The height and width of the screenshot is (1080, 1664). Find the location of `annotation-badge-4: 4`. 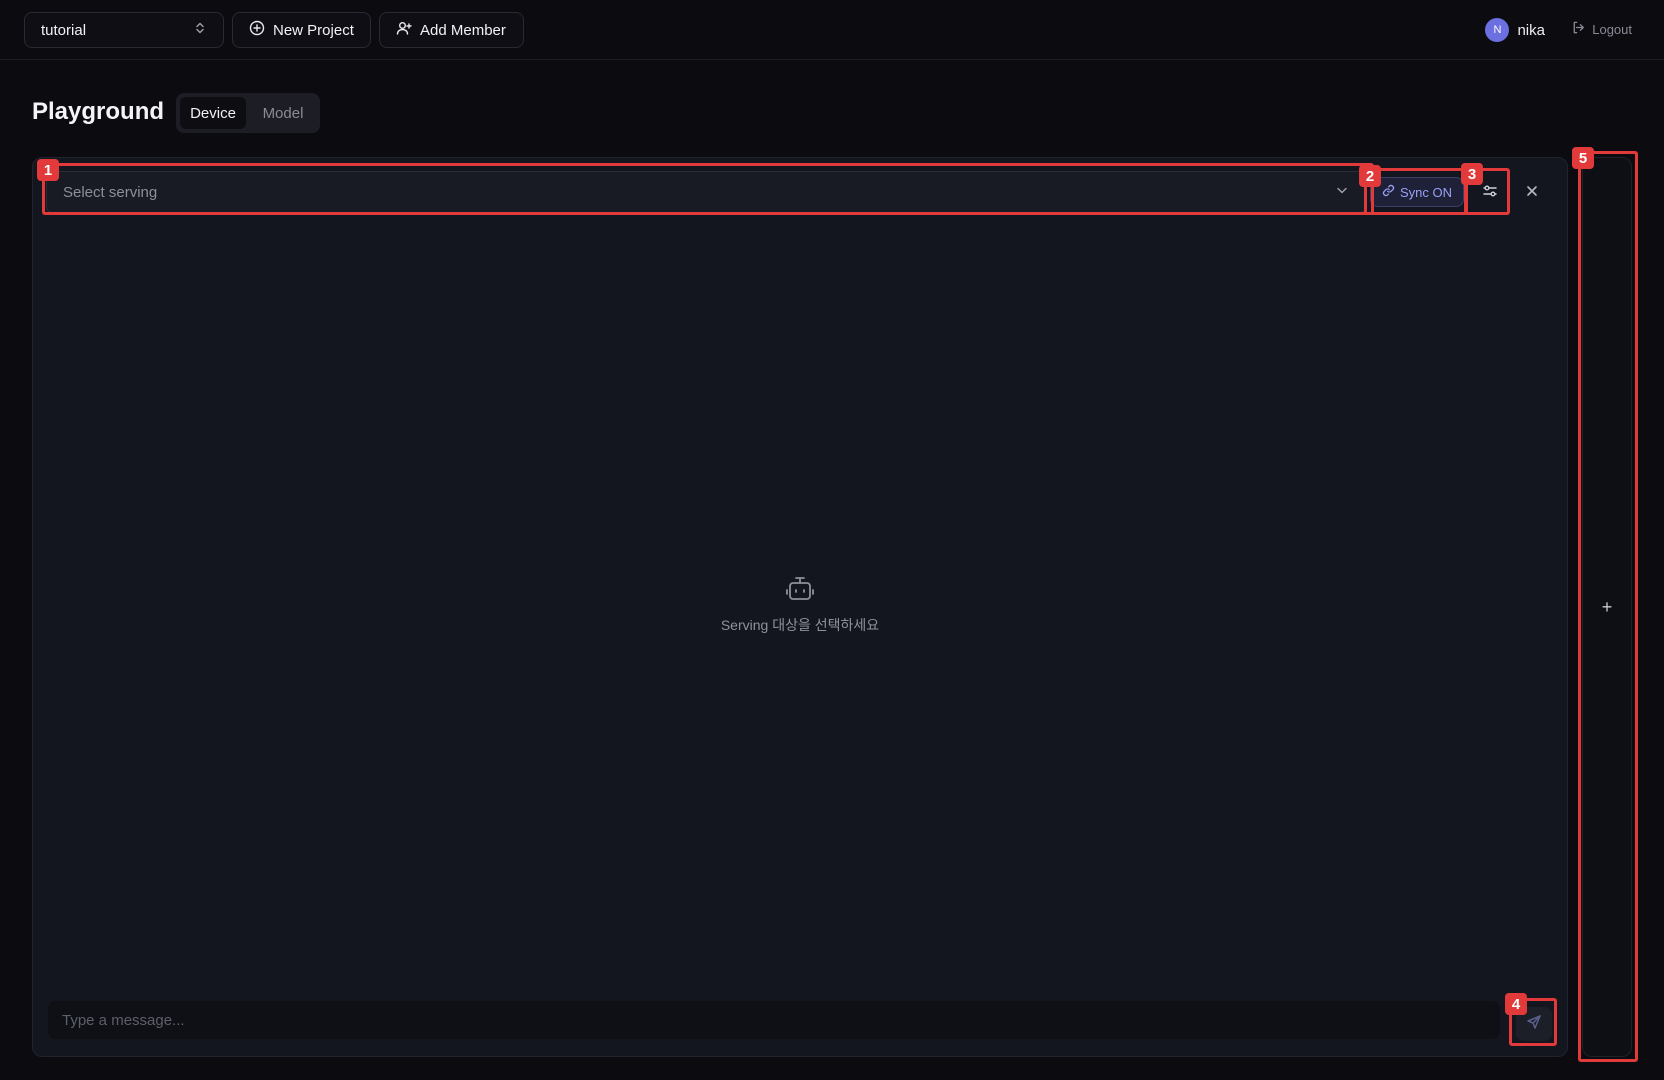

annotation-badge-4: 4 is located at coordinates (1516, 1004).